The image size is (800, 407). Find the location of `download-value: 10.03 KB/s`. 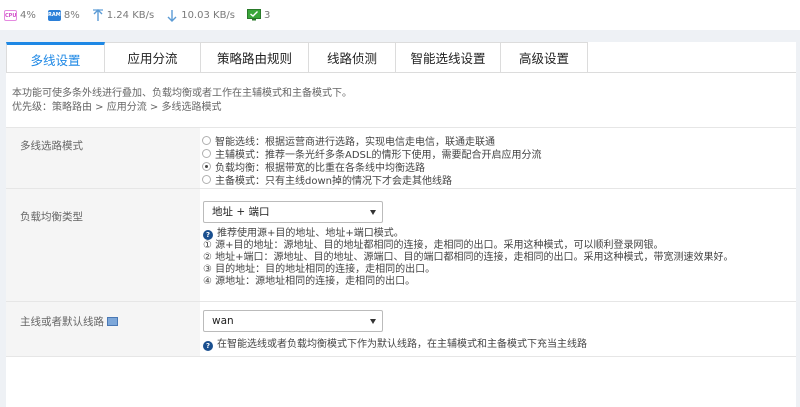

download-value: 10.03 KB/s is located at coordinates (208, 15).